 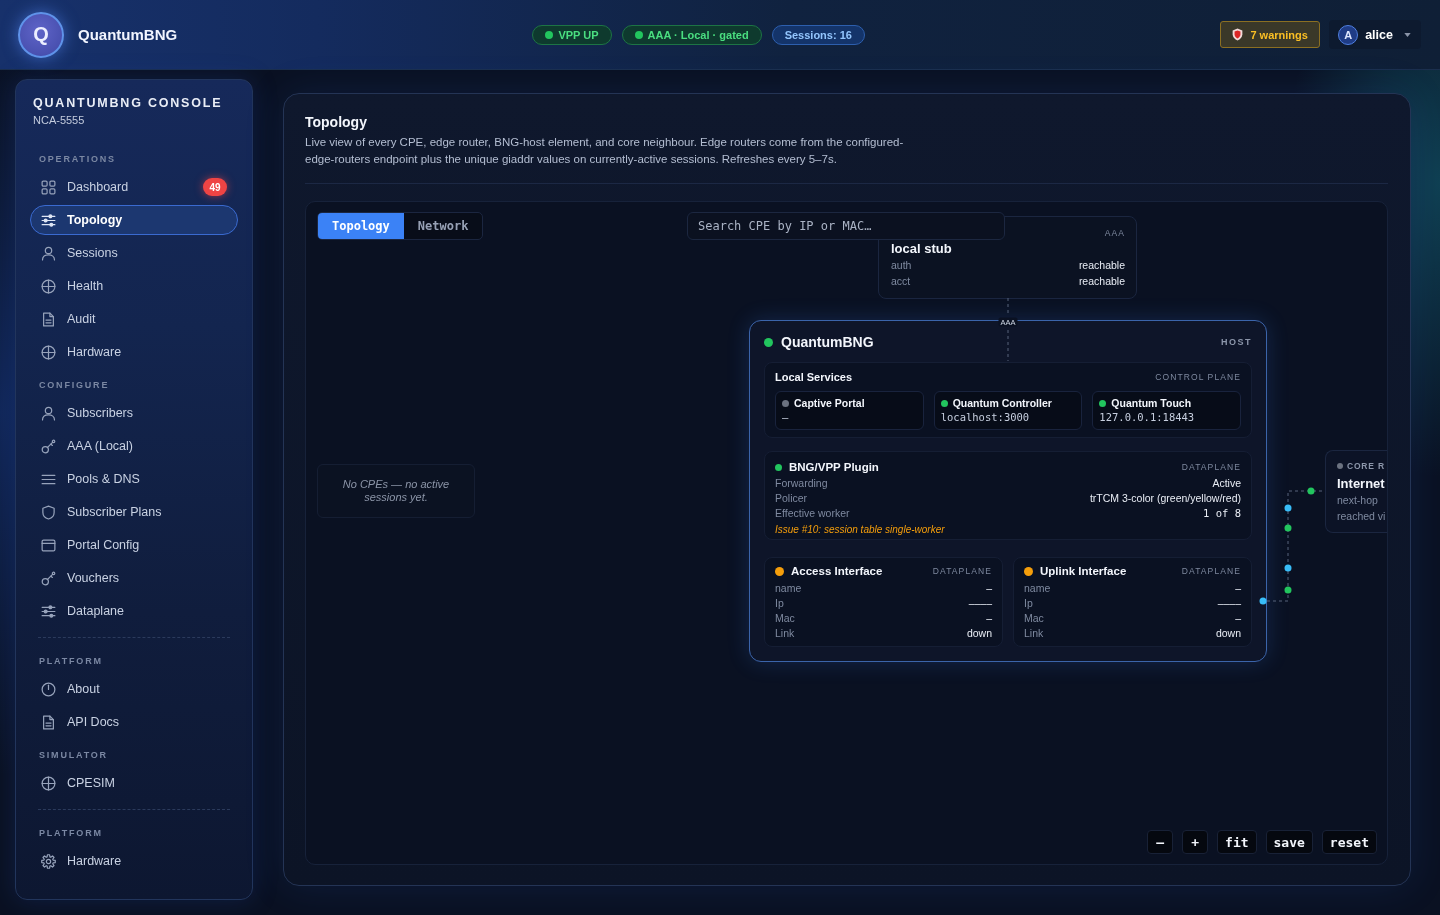 What do you see at coordinates (922, 249) in the screenshot?
I see `node-name: local stub` at bounding box center [922, 249].